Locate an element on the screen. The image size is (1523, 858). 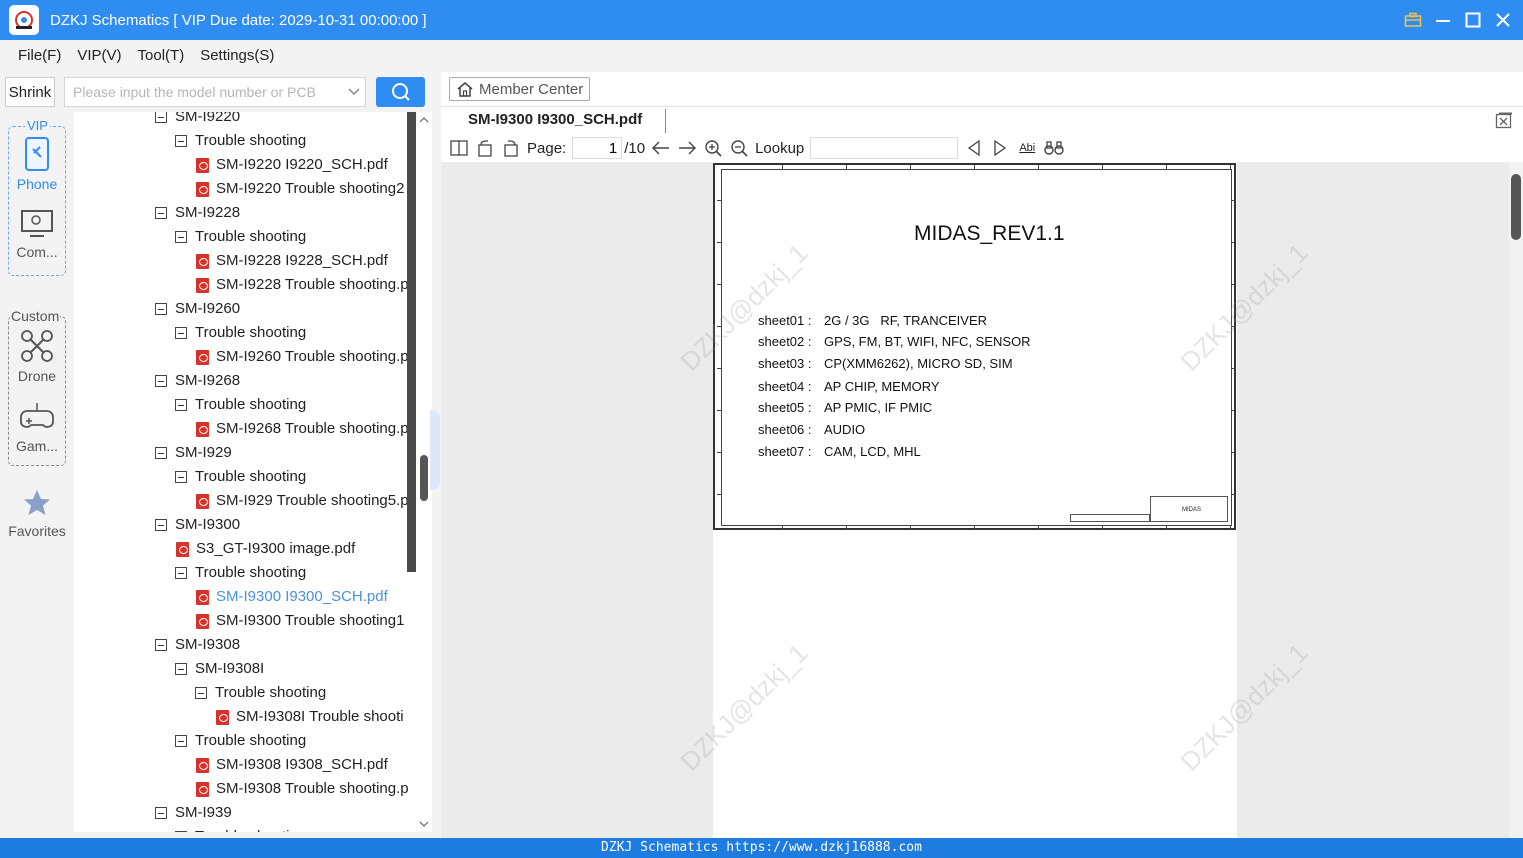
search-button is located at coordinates (400, 92).